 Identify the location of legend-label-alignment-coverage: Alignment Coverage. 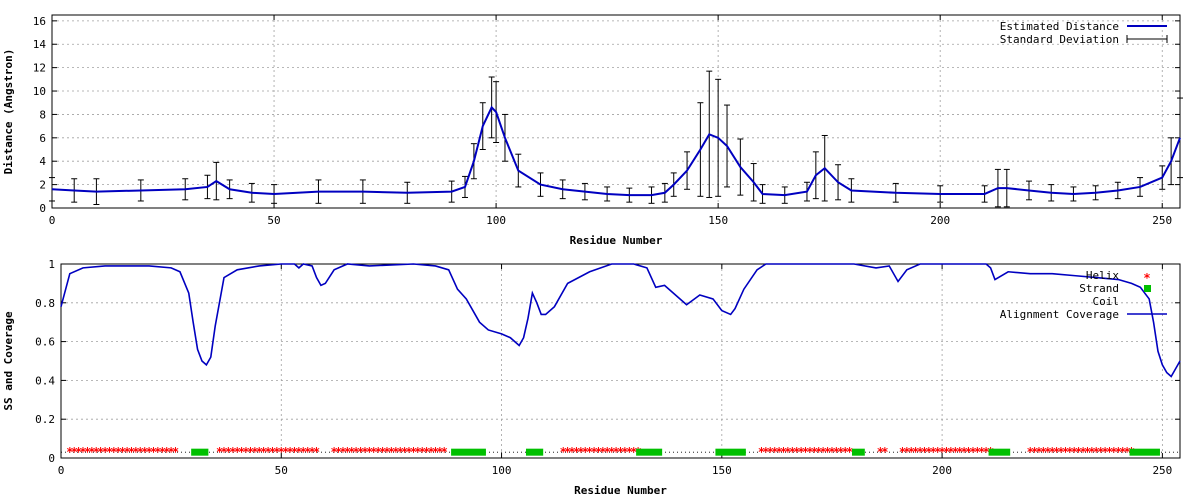
(1059, 314).